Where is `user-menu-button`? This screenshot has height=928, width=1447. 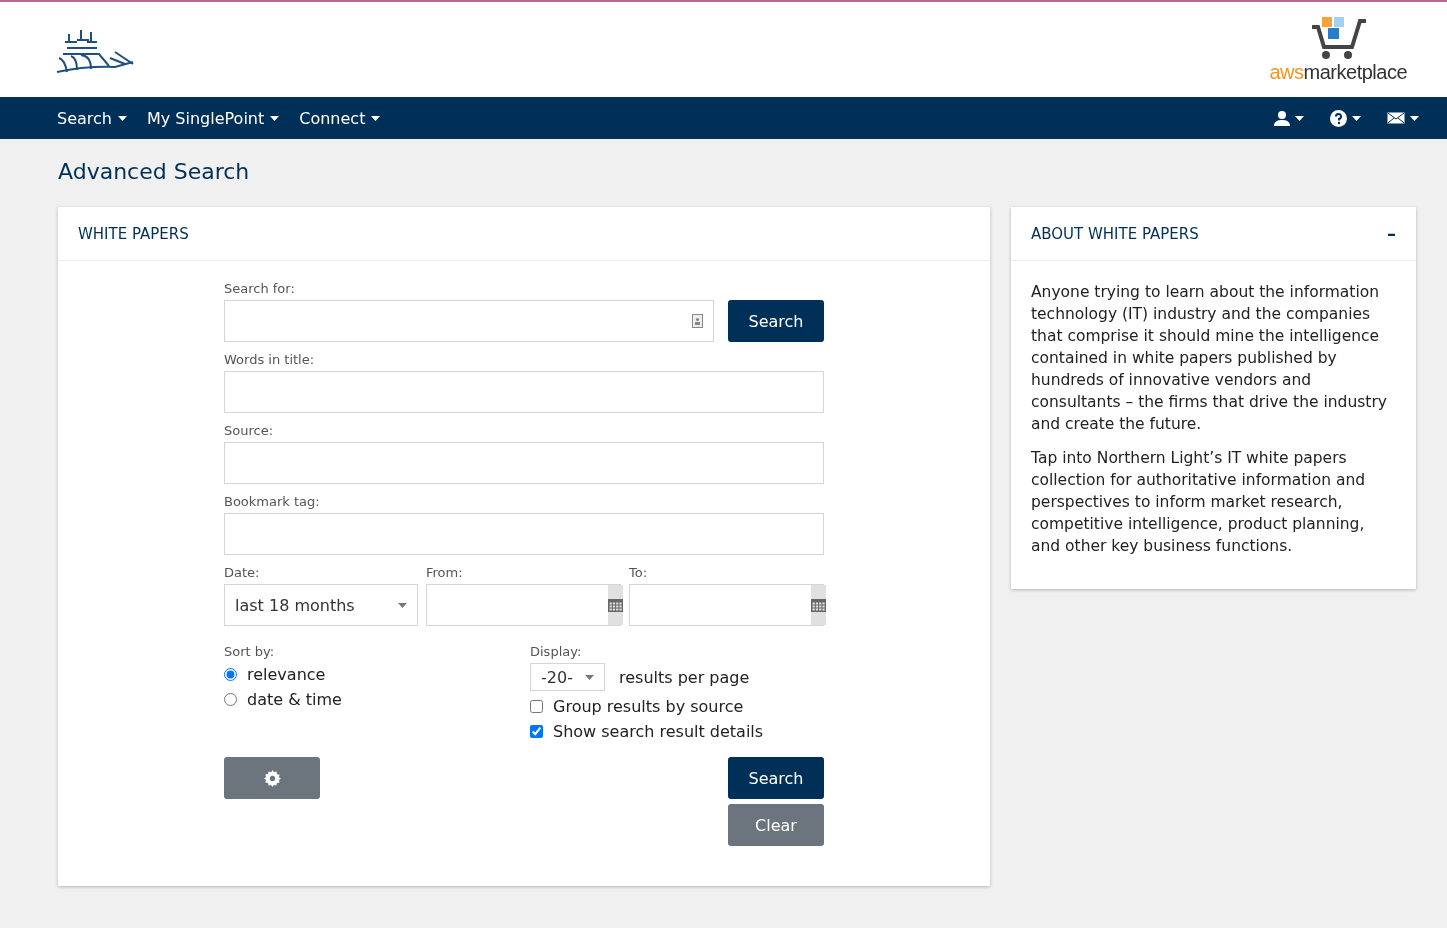 user-menu-button is located at coordinates (1289, 118).